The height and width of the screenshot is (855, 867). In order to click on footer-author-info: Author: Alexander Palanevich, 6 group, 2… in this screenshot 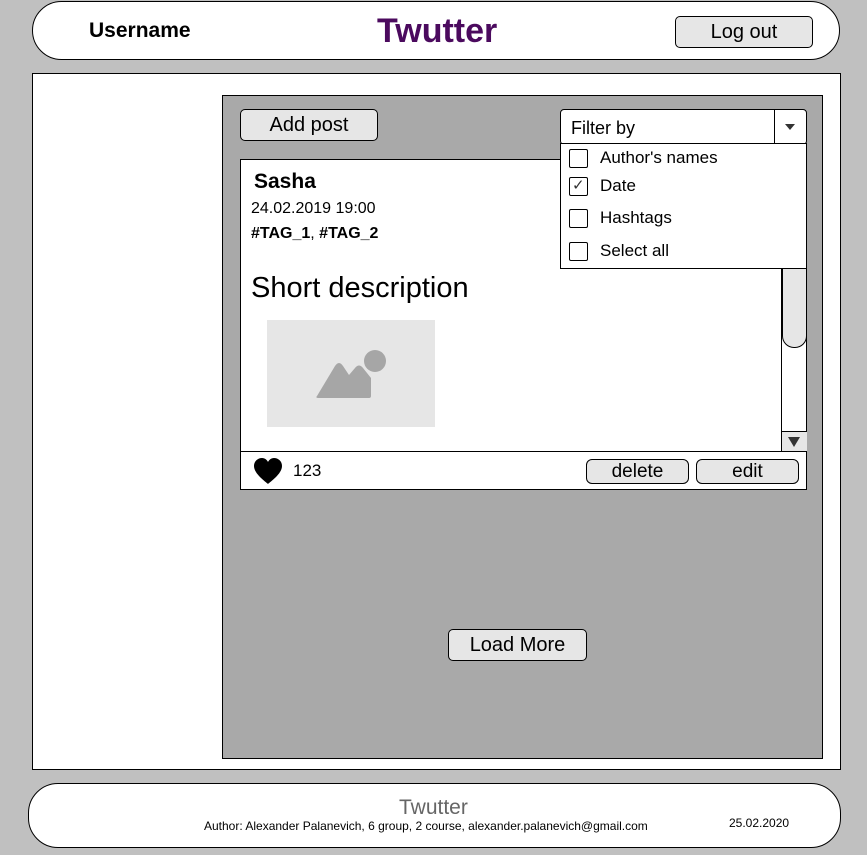, I will do `click(426, 826)`.